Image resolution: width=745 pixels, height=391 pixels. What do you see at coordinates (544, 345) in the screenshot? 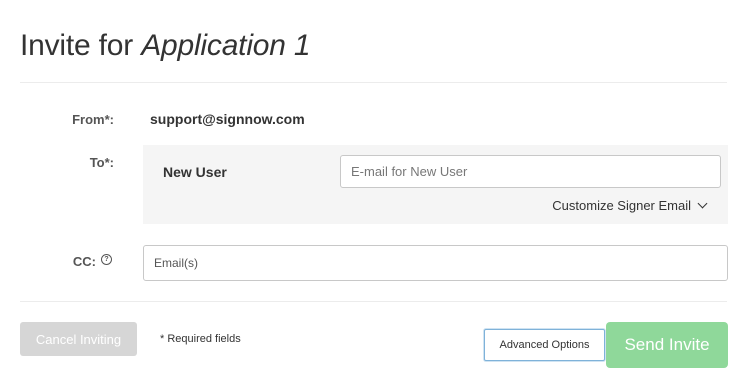
I see `advanced-options-button: Advanced Options` at bounding box center [544, 345].